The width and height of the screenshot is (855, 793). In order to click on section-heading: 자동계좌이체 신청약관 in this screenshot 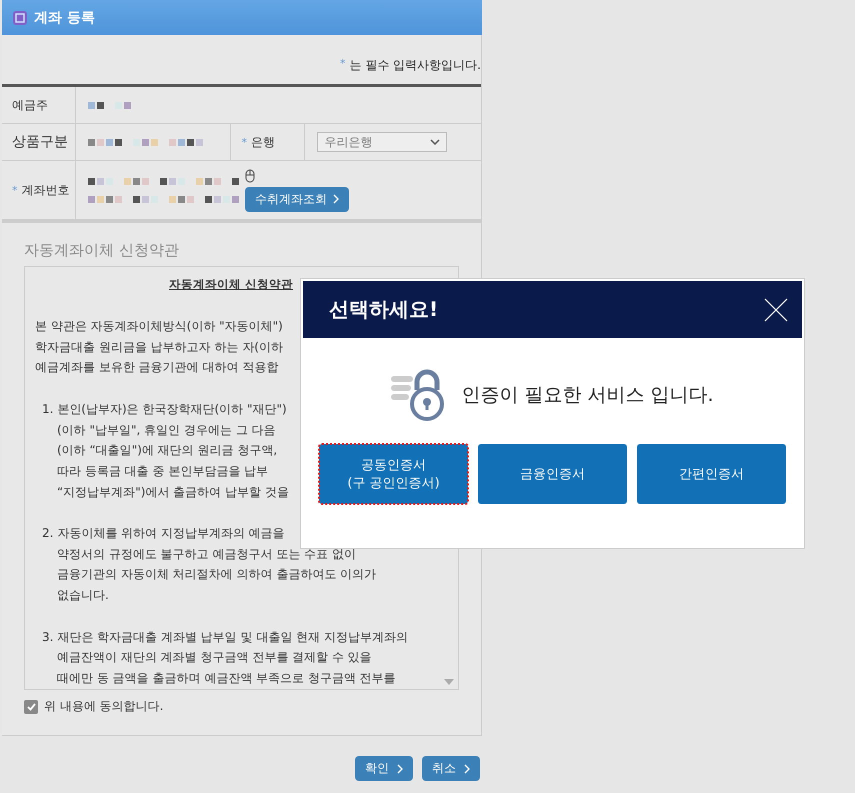, I will do `click(102, 250)`.